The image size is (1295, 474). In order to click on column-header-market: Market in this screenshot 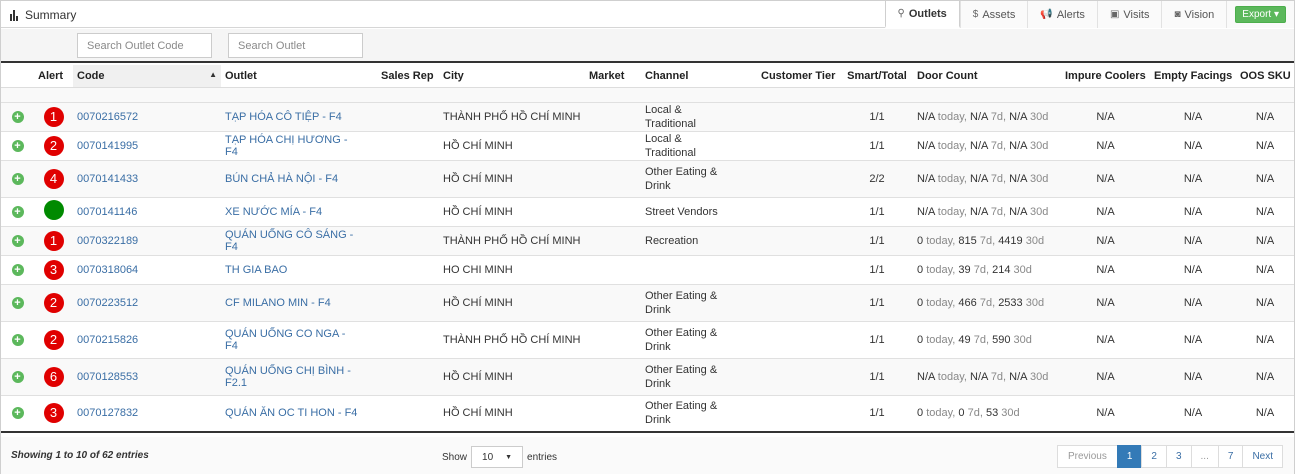, I will do `click(613, 76)`.